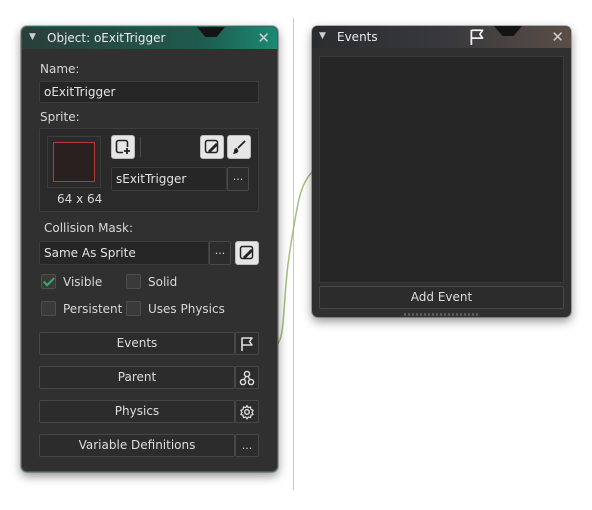 Image resolution: width=592 pixels, height=510 pixels. Describe the element at coordinates (60, 69) in the screenshot. I see `name-label: Name:` at that location.